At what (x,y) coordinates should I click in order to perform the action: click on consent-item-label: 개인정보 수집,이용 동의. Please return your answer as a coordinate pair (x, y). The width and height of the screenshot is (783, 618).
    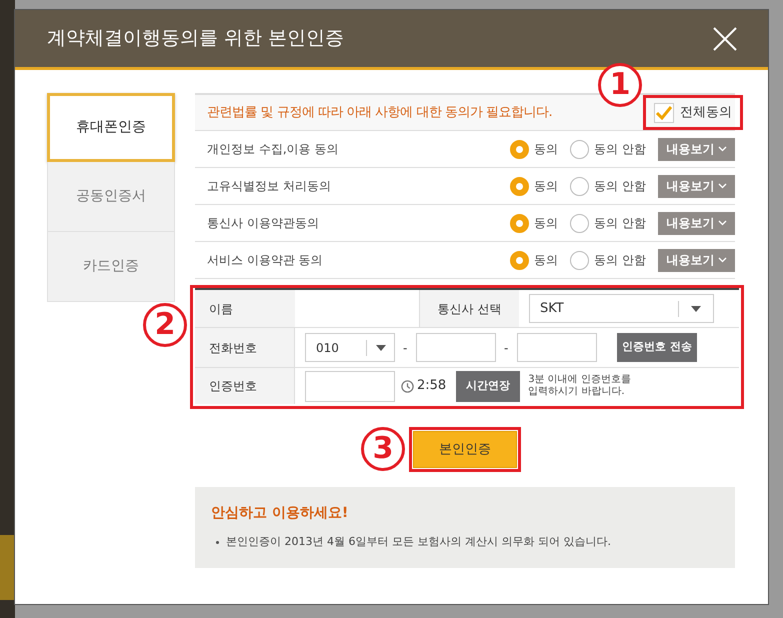
    Looking at the image, I should click on (273, 149).